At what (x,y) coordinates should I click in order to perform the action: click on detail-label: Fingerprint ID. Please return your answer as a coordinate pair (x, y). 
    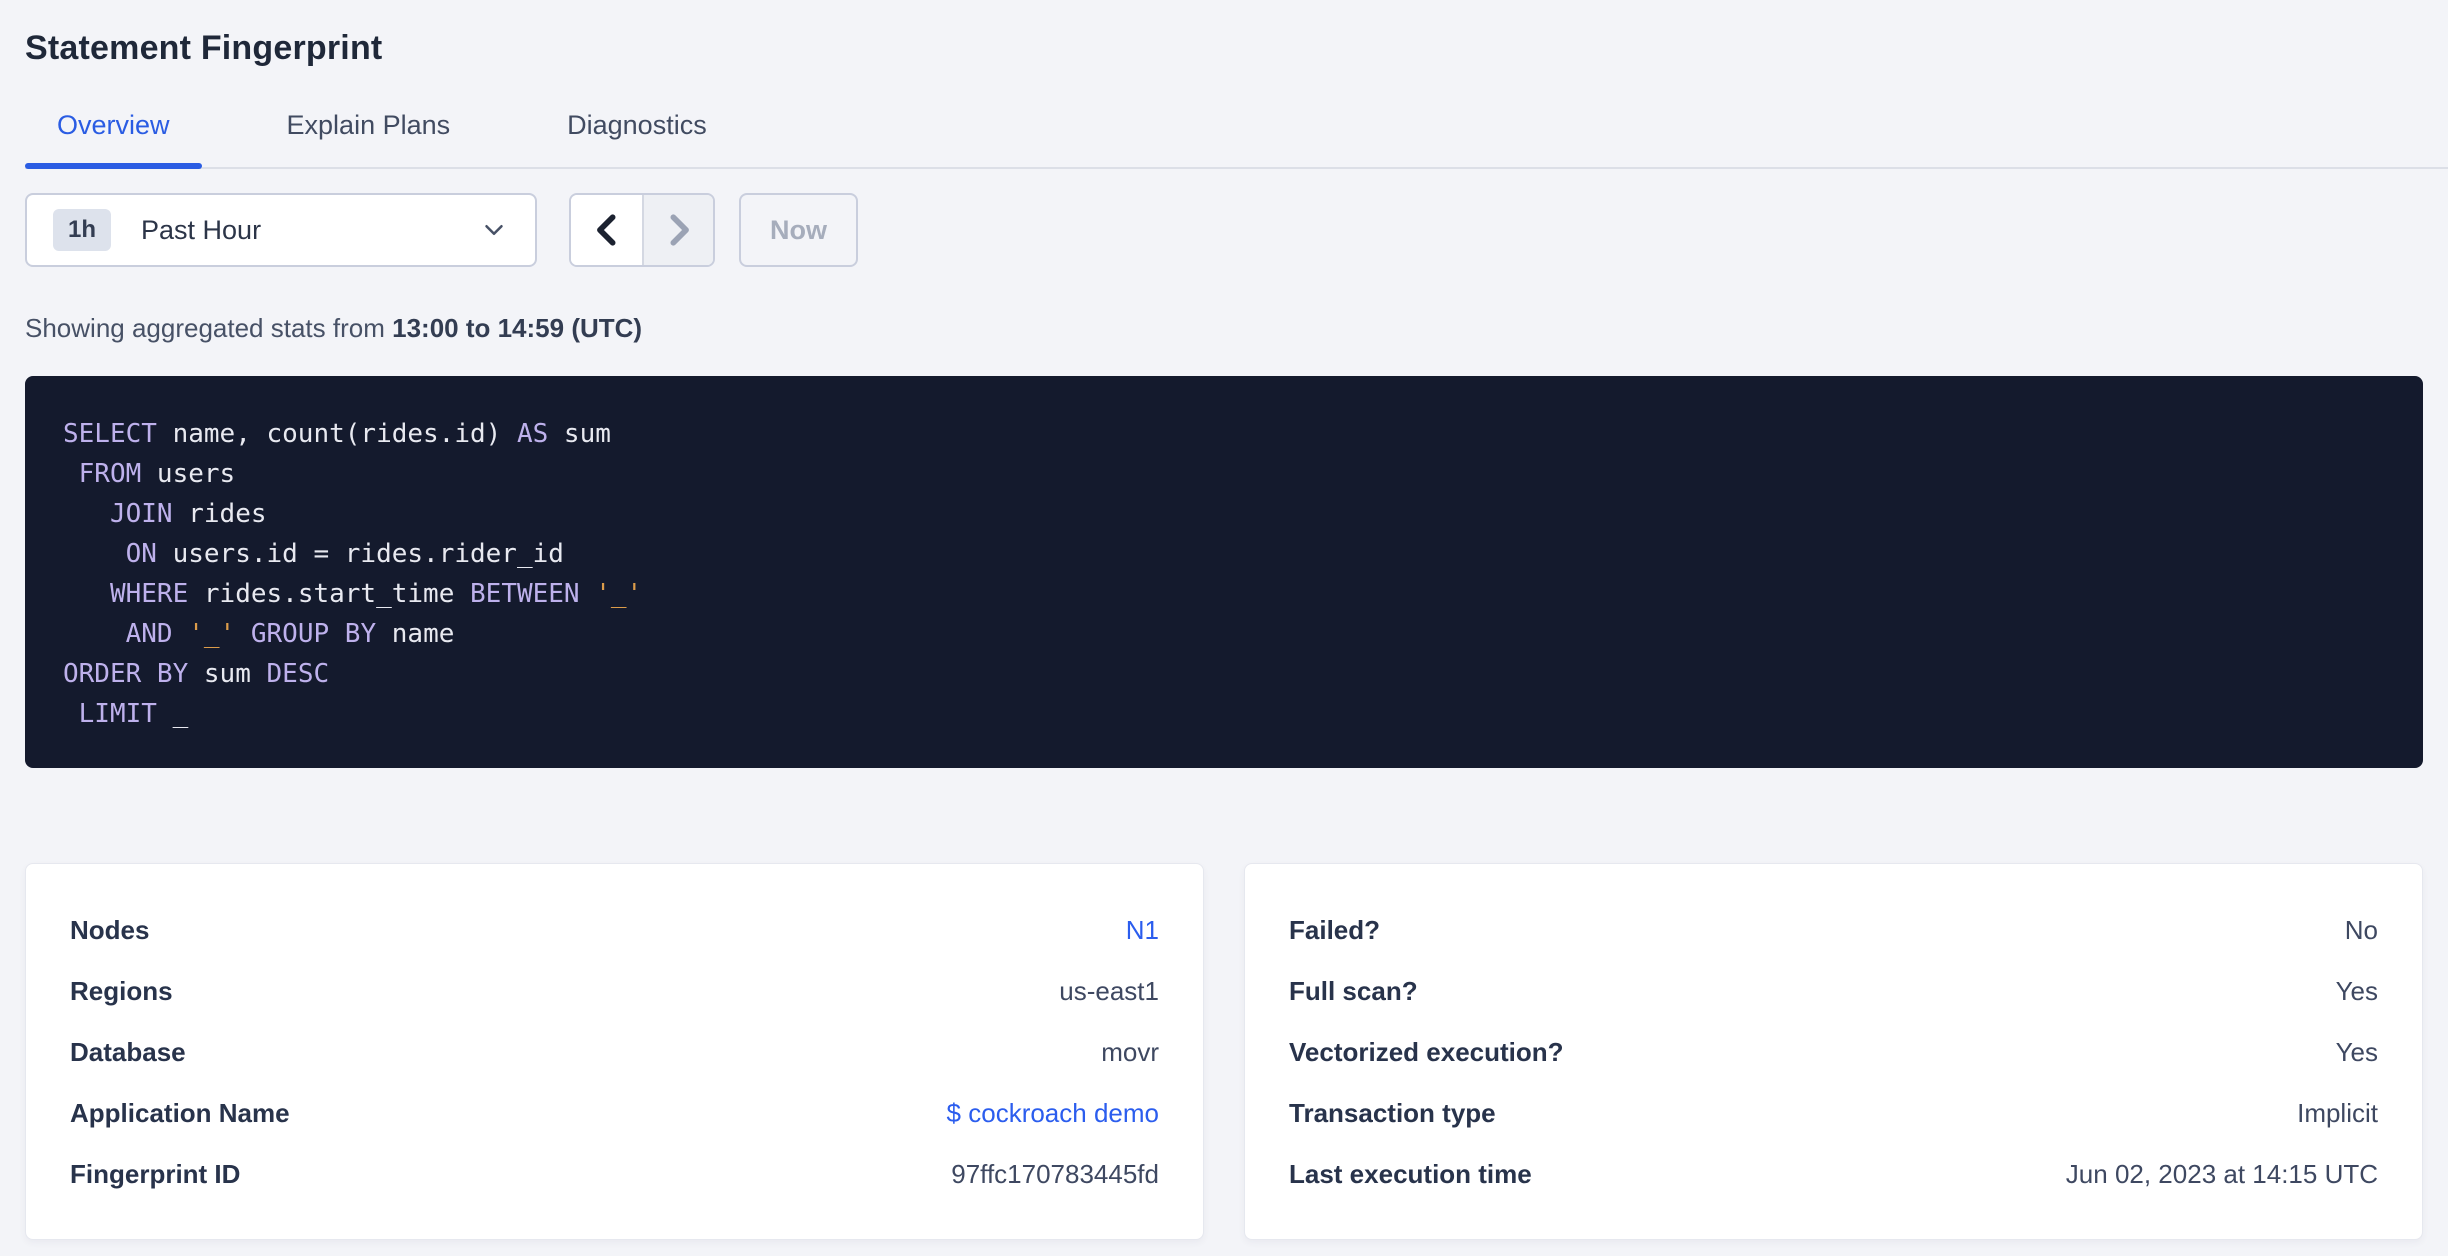
    Looking at the image, I should click on (155, 1174).